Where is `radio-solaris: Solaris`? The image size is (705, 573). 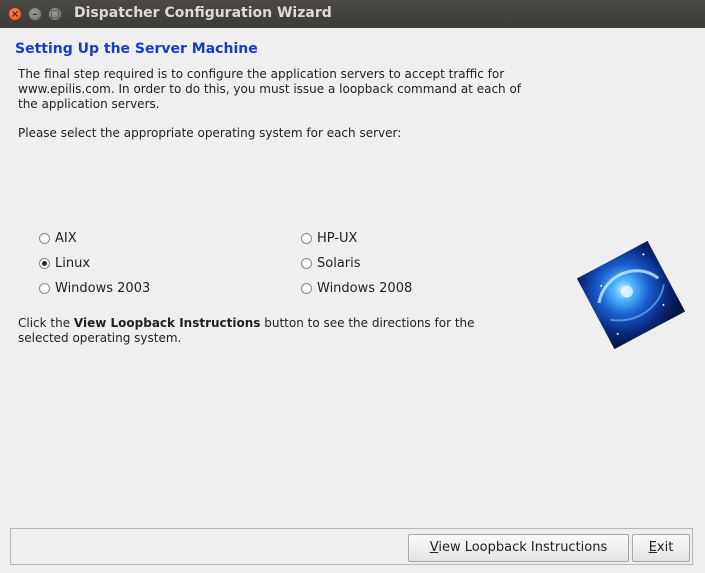
radio-solaris: Solaris is located at coordinates (331, 263).